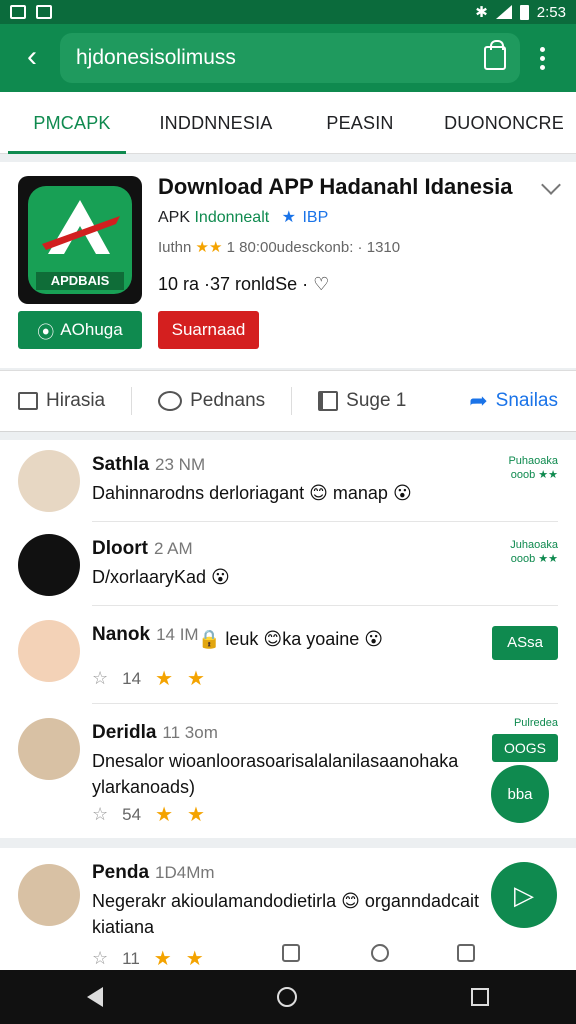 This screenshot has height=1024, width=576. What do you see at coordinates (28, 401) in the screenshot?
I see `box-icon` at bounding box center [28, 401].